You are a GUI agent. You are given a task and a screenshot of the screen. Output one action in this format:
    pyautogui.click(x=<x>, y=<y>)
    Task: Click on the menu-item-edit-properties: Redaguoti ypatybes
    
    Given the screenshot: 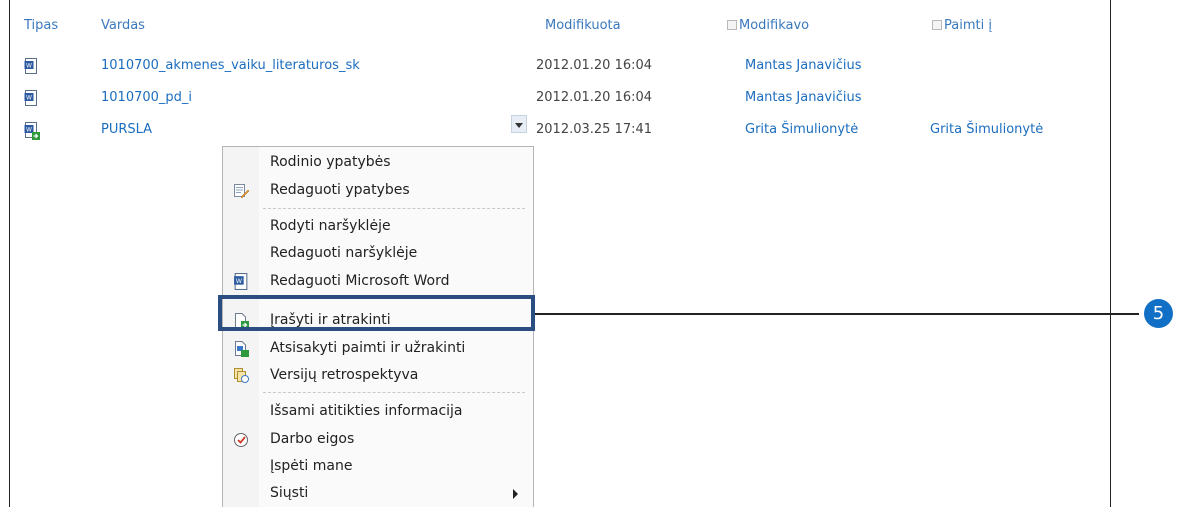 What is the action you would take?
    pyautogui.click(x=378, y=190)
    